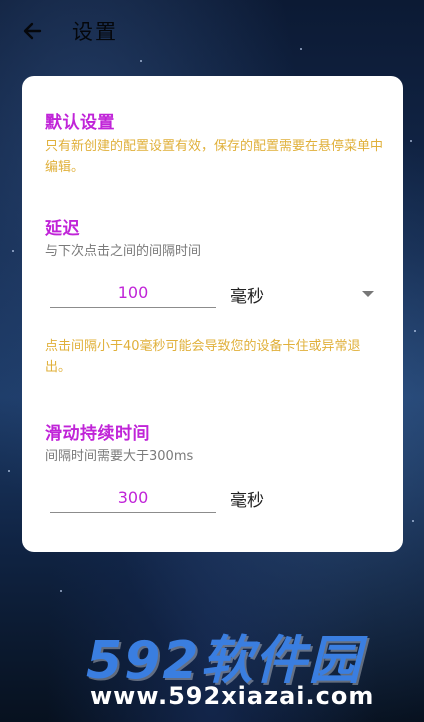 The width and height of the screenshot is (424, 722). What do you see at coordinates (133, 294) in the screenshot?
I see `delay-input: 100` at bounding box center [133, 294].